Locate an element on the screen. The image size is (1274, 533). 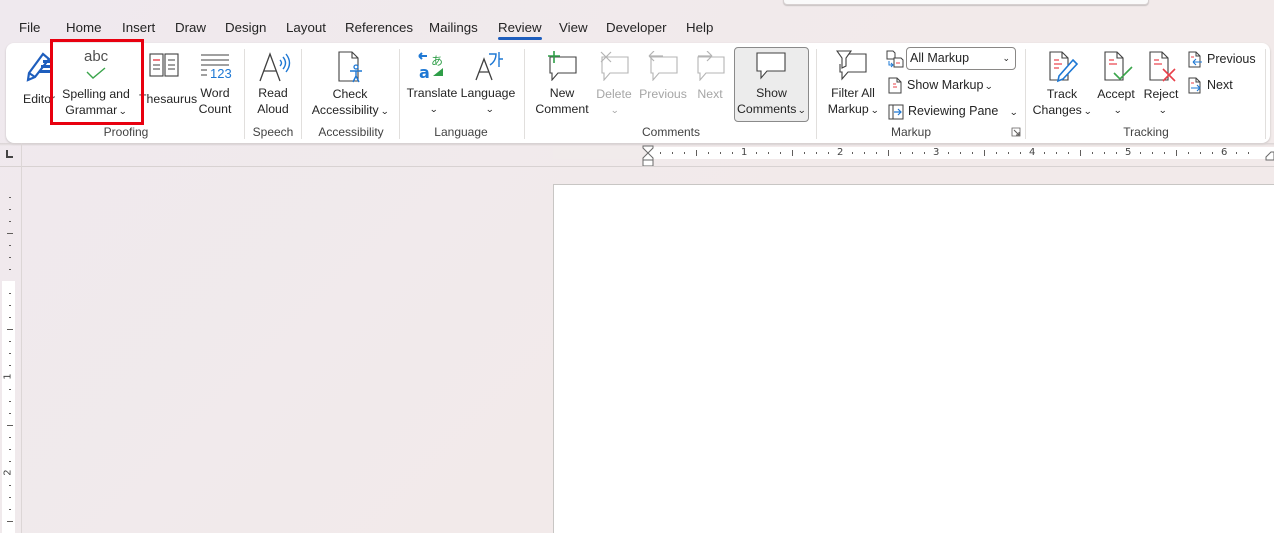
display-for-review-value: All Markup is located at coordinates (940, 58).